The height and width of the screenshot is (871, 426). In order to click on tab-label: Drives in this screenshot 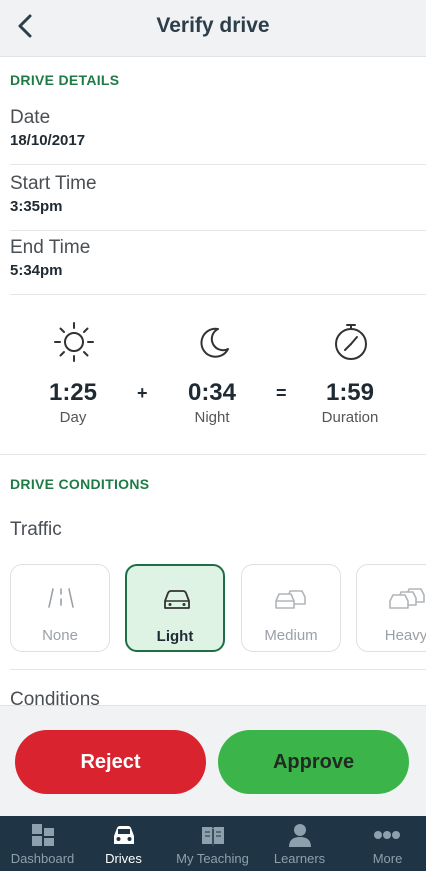, I will do `click(123, 858)`.